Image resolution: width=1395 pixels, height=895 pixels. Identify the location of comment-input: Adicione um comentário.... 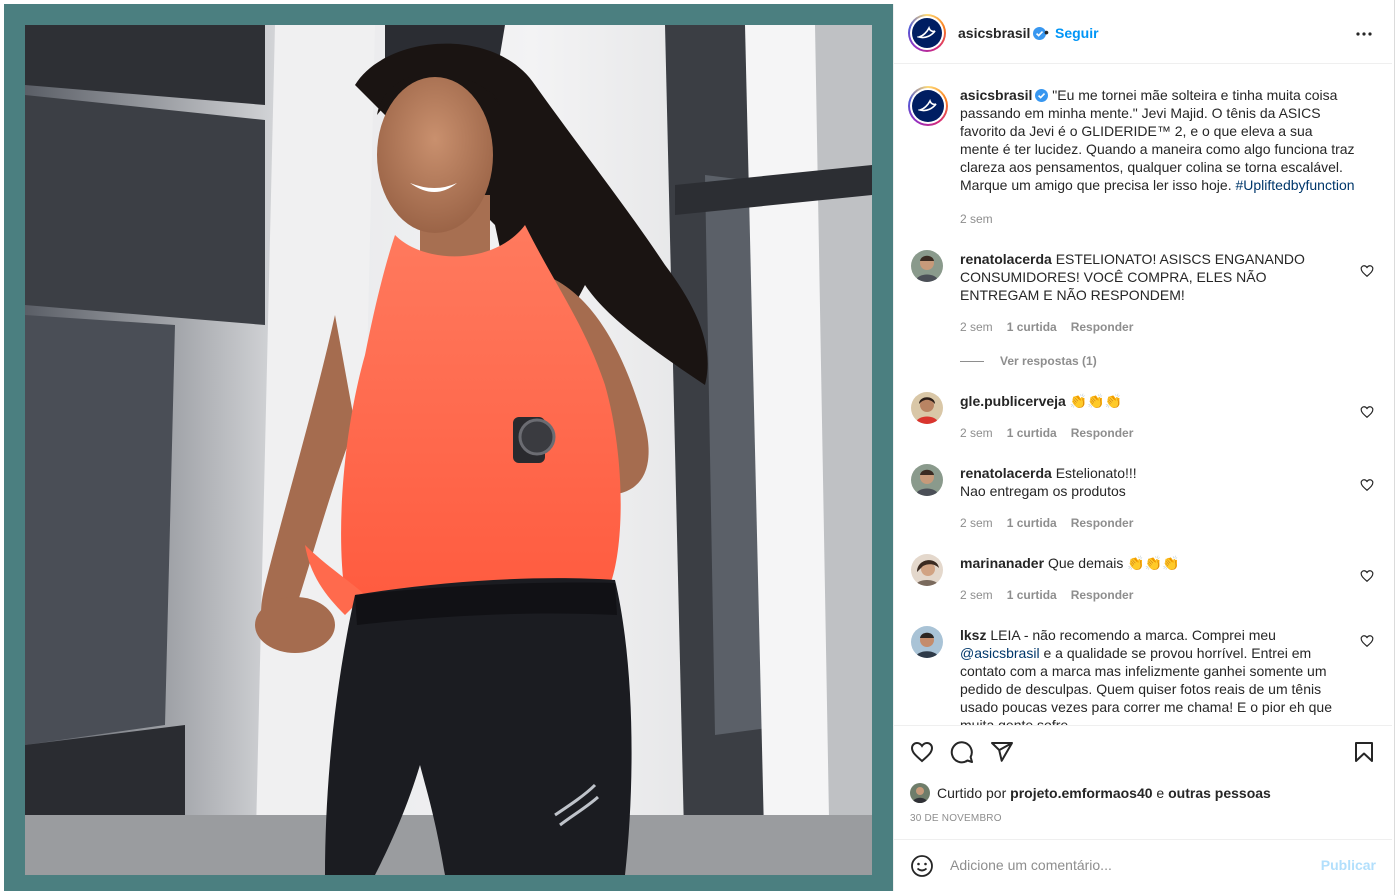
(1031, 865).